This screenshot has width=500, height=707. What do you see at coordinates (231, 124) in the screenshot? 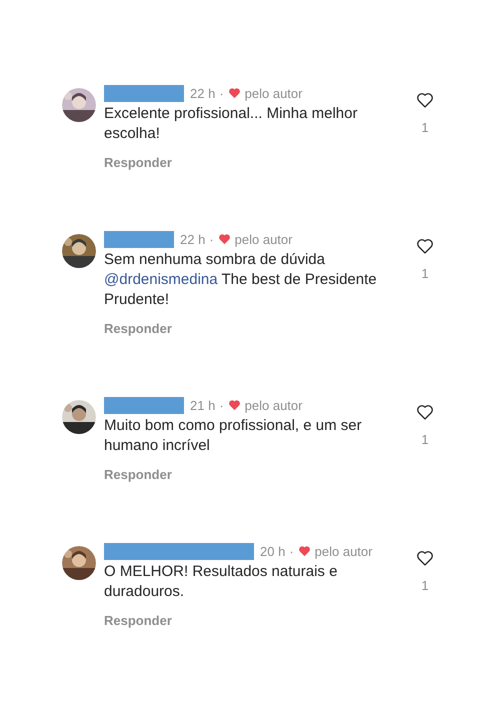
I see `comment-text: Excelente profissional... Minha melhor escolha!` at bounding box center [231, 124].